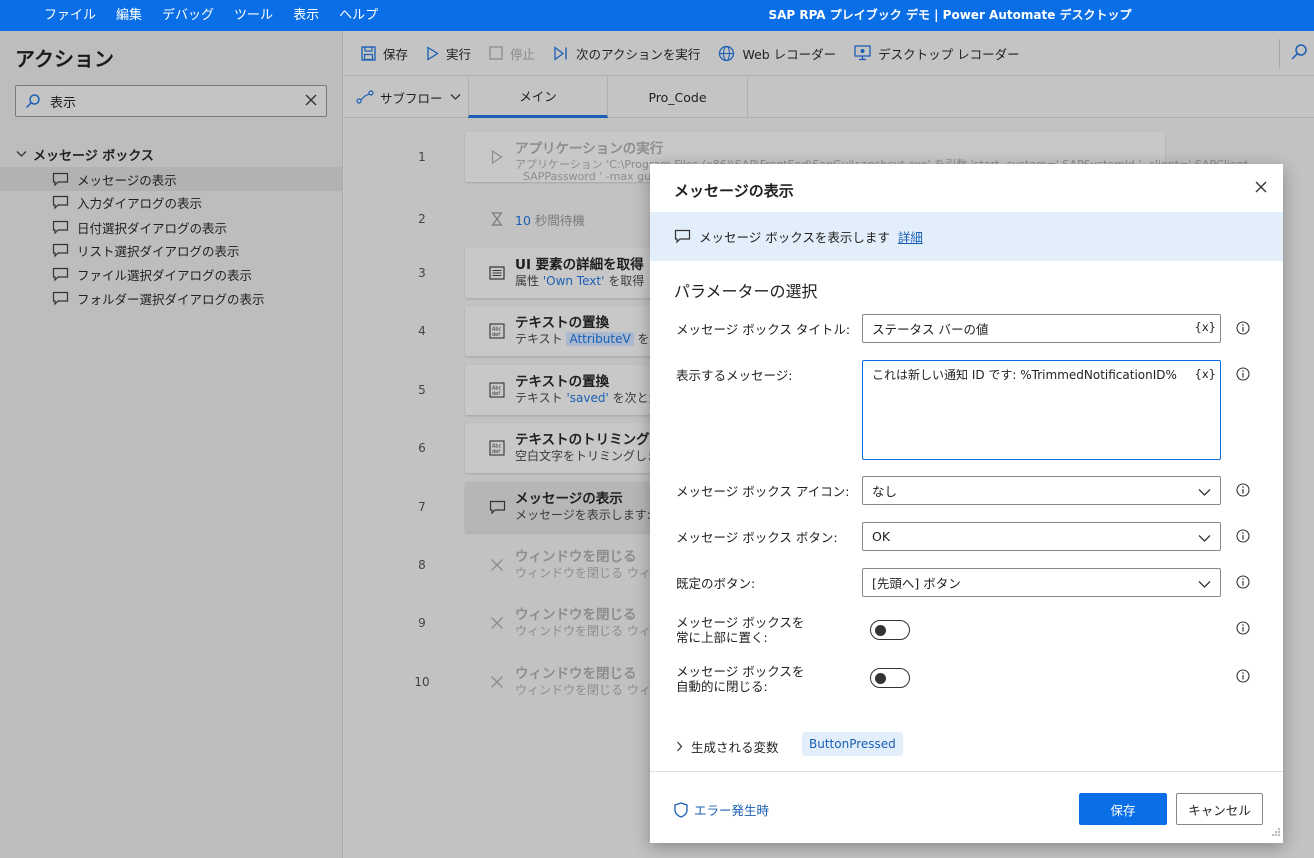  Describe the element at coordinates (171, 274) in the screenshot. I see `tree-item-file-dialog: ファイル選択ダイアログの表示` at that location.